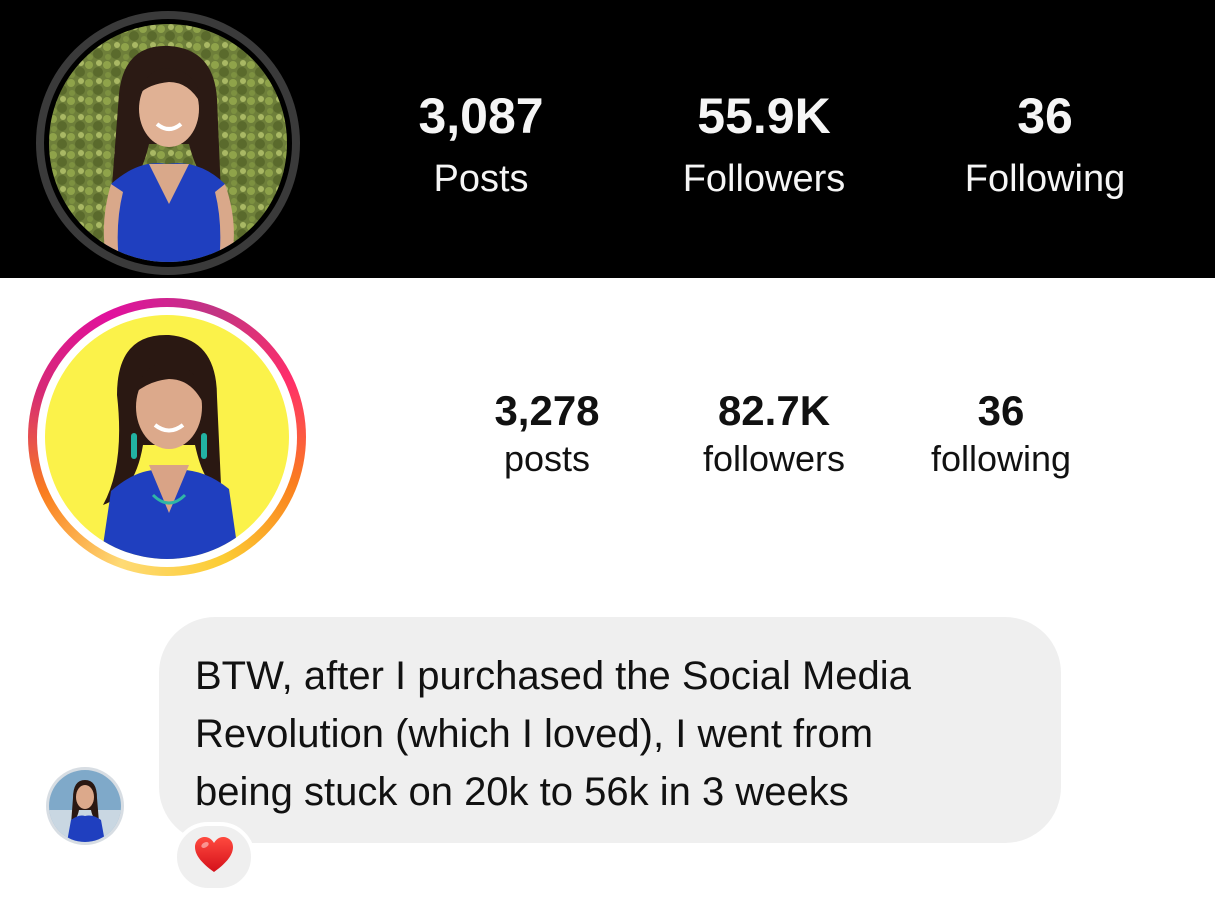 The height and width of the screenshot is (898, 1215). I want to click on stat-label: Followers, so click(764, 179).